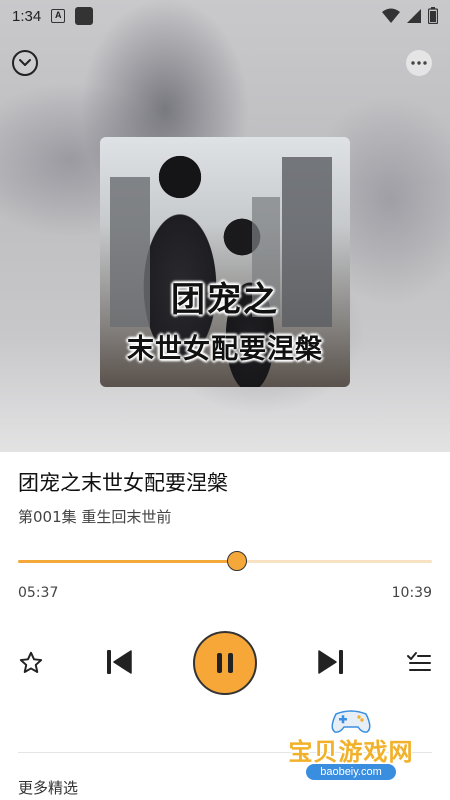 Image resolution: width=450 pixels, height=800 pixels. I want to click on total-time: 10:39, so click(411, 593).